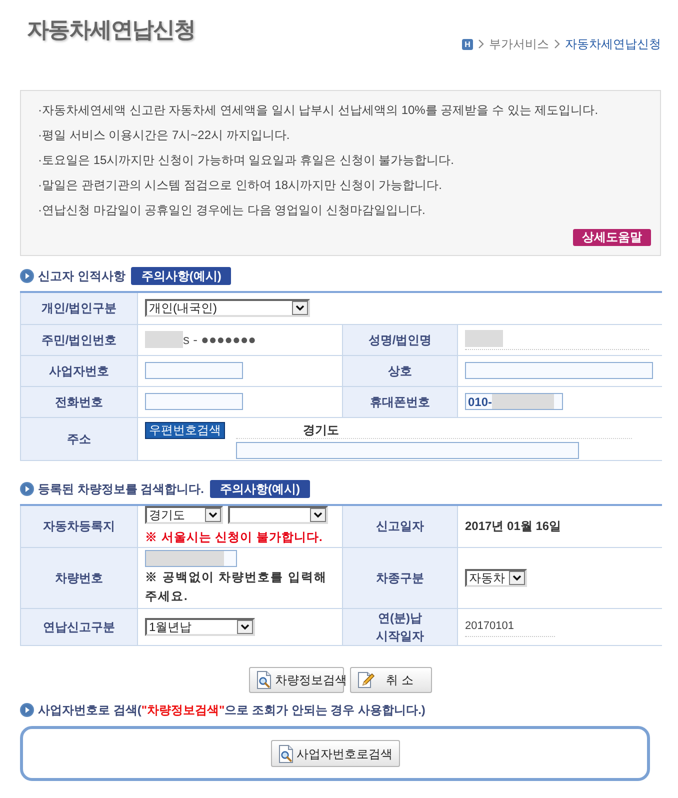  What do you see at coordinates (278, 515) in the screenshot?
I see `dropdown` at bounding box center [278, 515].